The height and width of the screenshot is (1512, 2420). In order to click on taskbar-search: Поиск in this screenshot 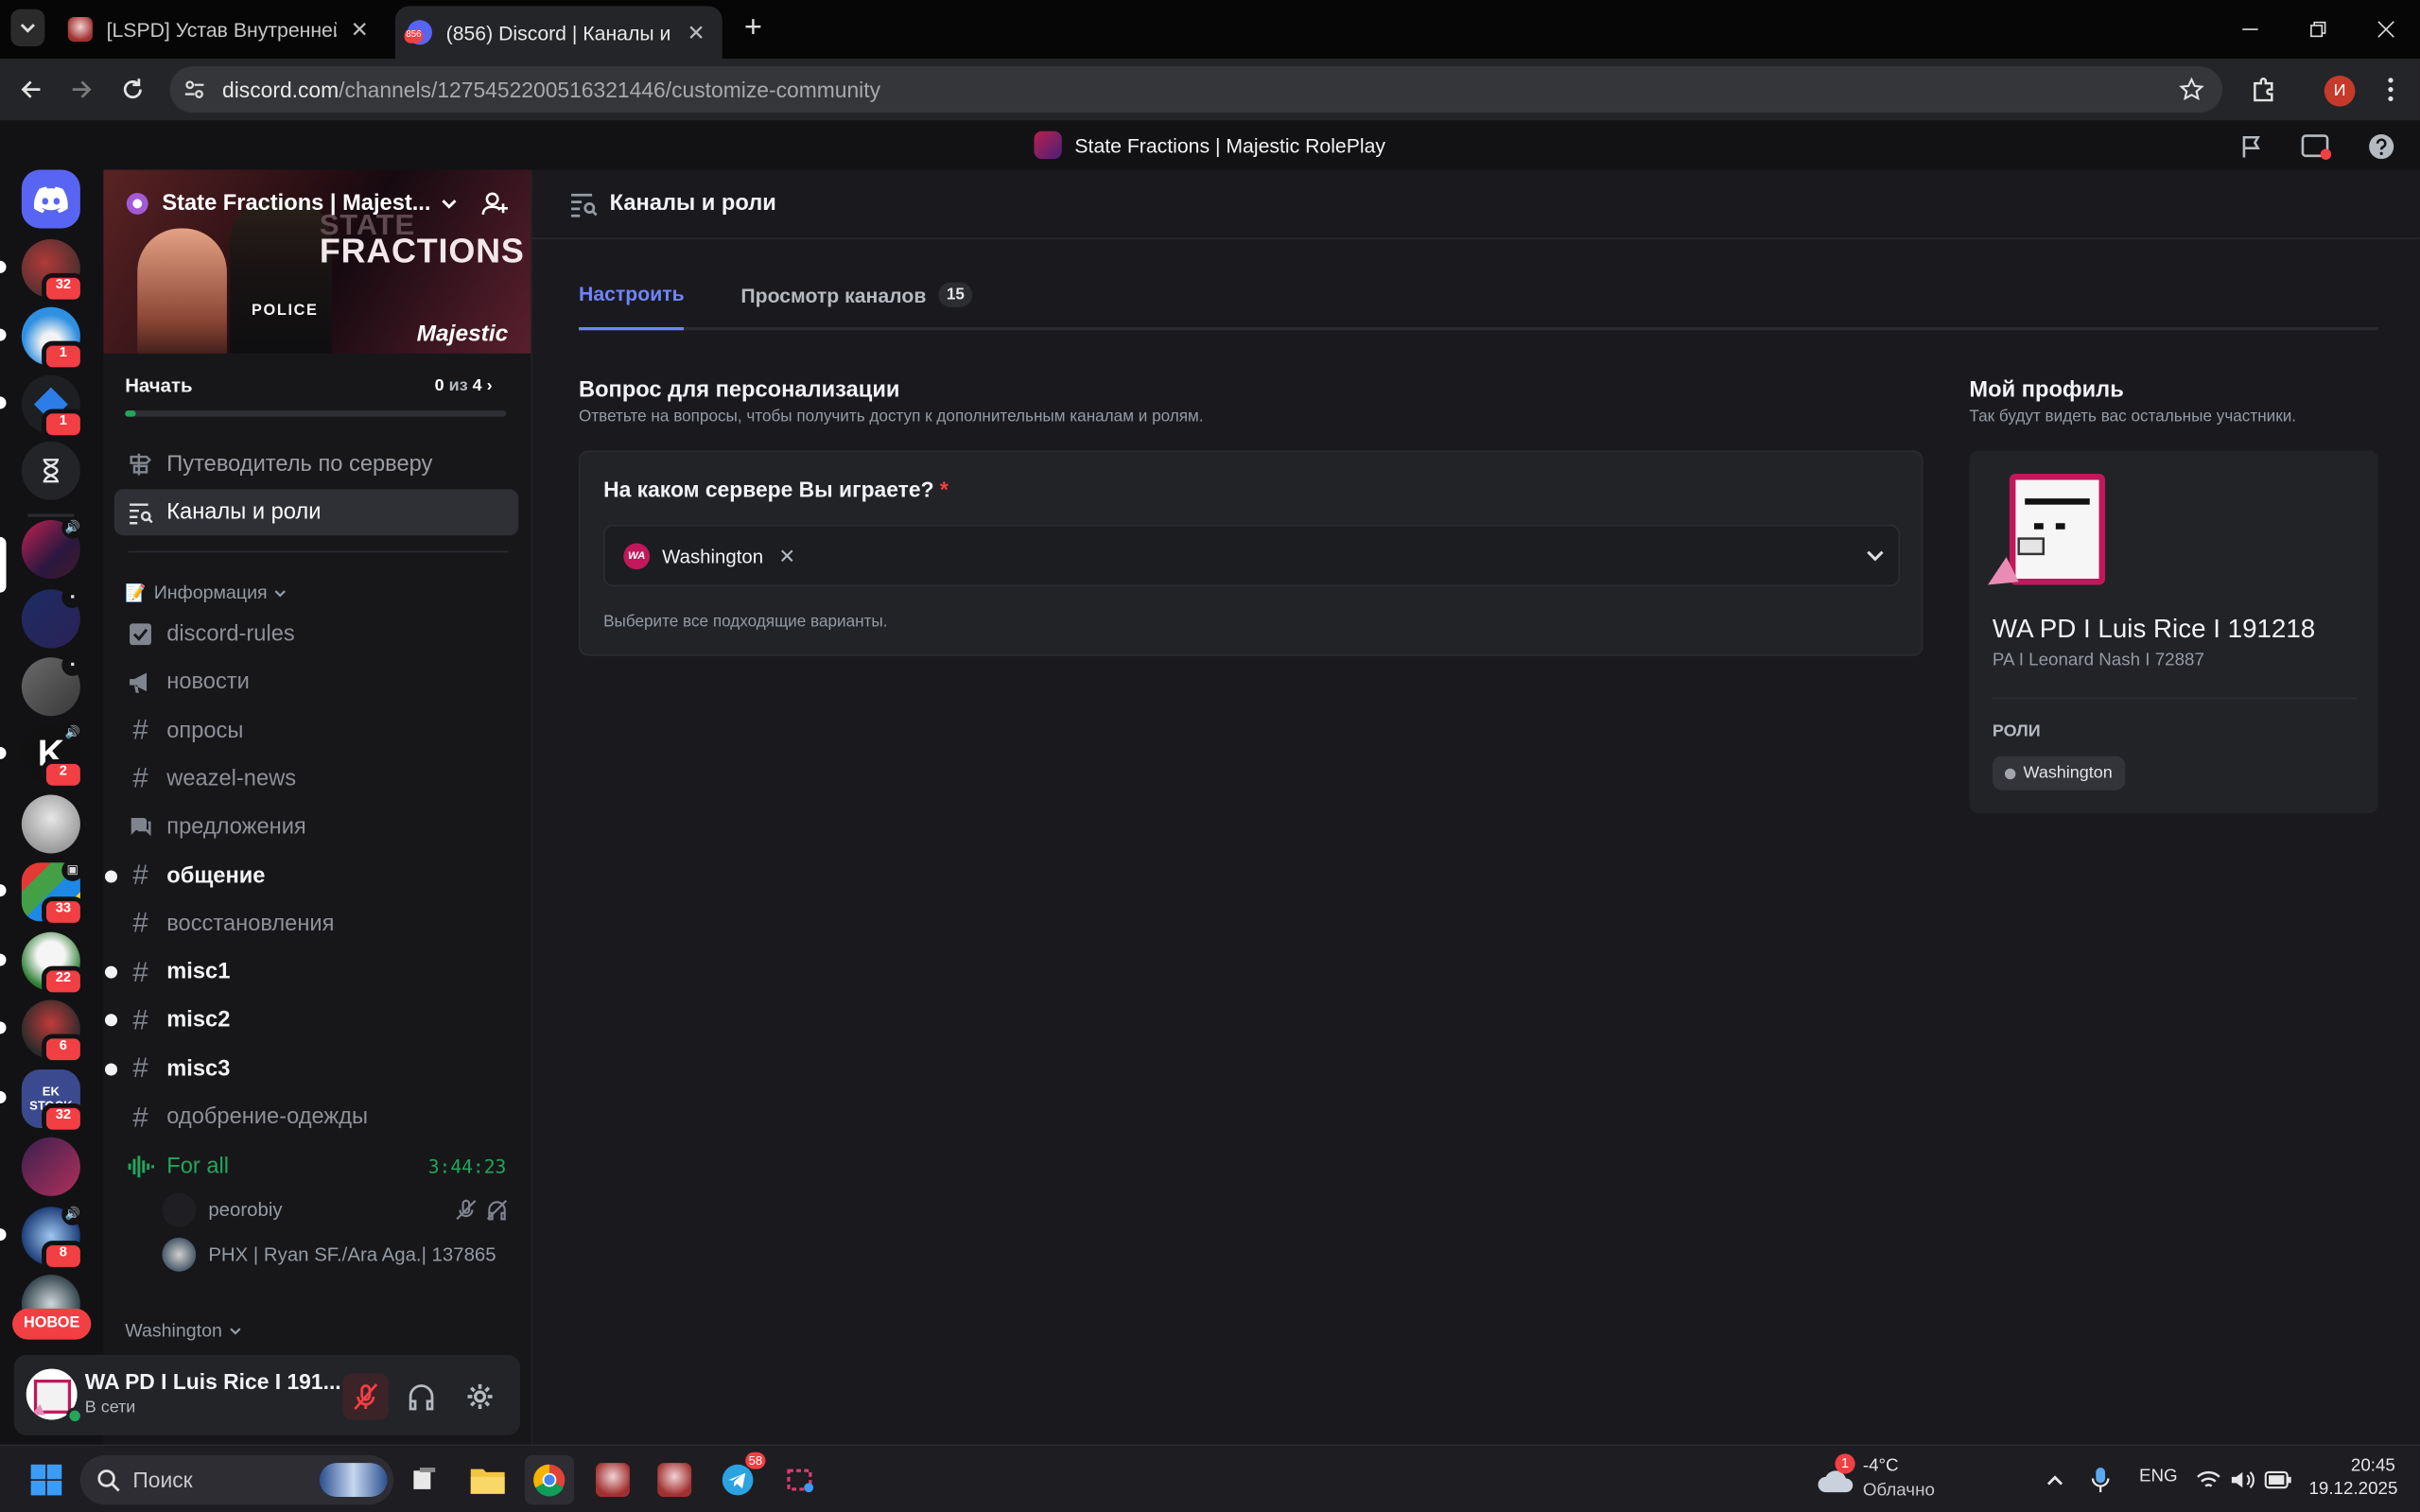, I will do `click(237, 1479)`.